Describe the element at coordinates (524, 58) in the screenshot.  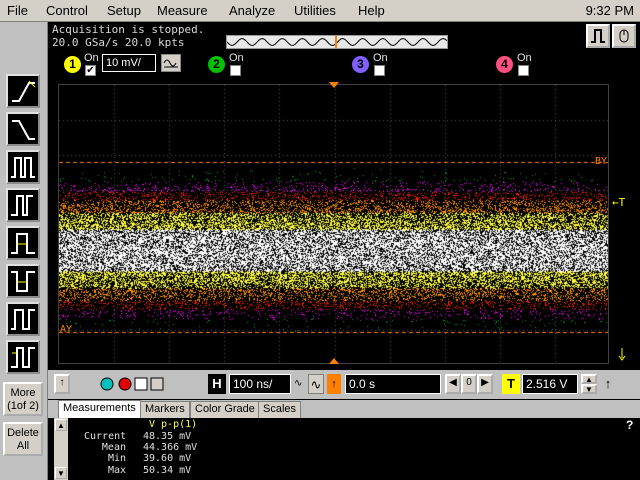
I see `channel-4-on-label: On` at that location.